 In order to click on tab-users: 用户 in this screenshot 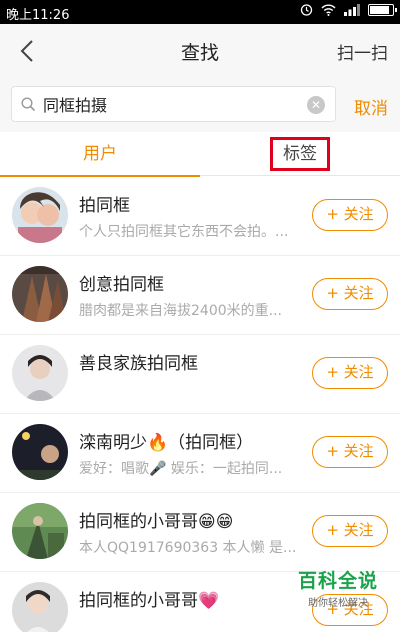, I will do `click(100, 154)`.